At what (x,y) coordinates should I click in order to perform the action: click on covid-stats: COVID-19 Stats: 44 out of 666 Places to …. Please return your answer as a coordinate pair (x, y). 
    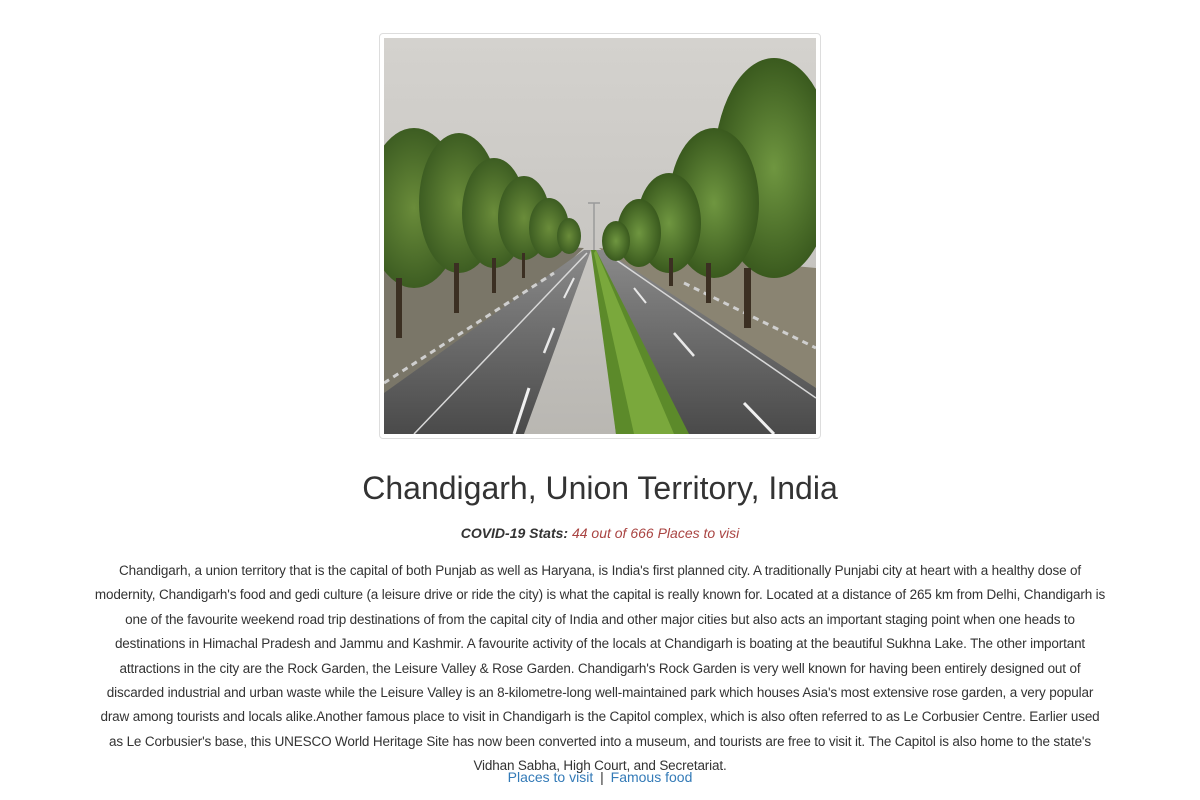
    Looking at the image, I should click on (600, 533).